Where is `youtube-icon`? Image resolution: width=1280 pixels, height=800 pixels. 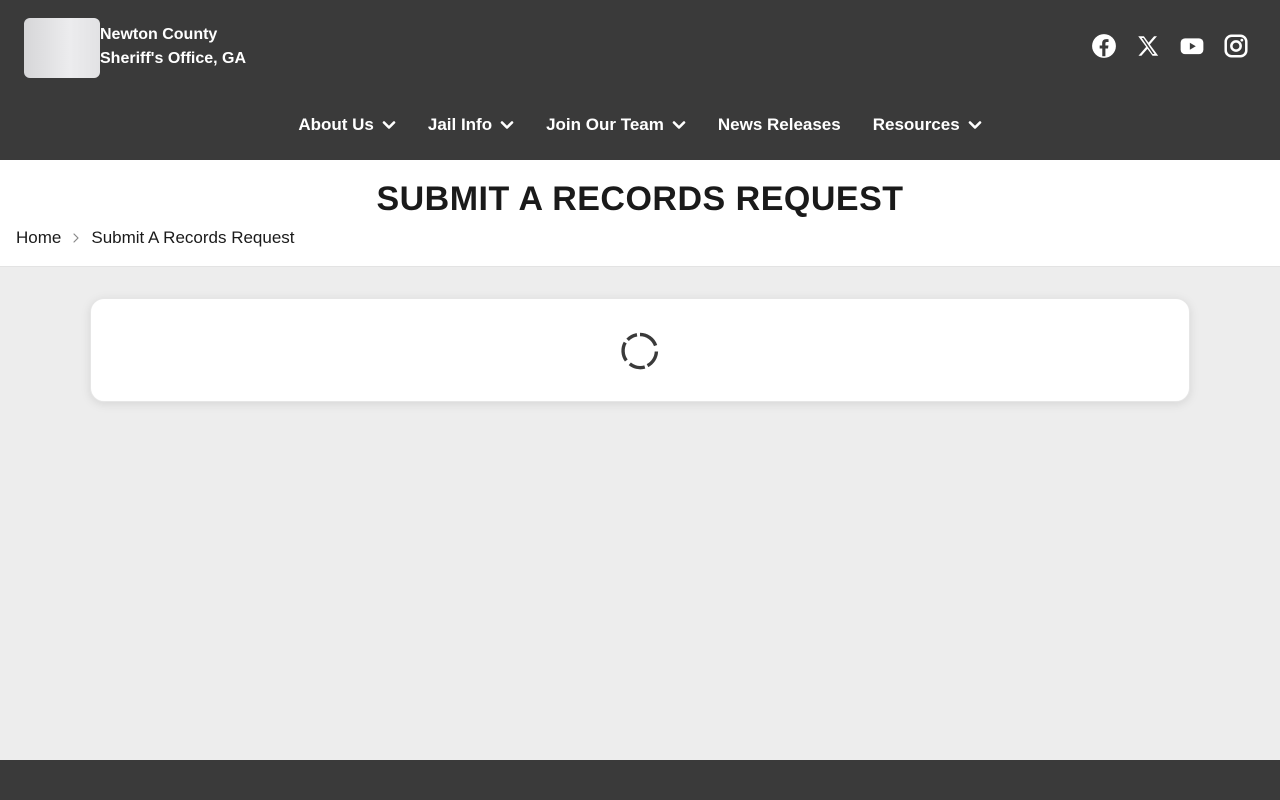
youtube-icon is located at coordinates (1192, 46).